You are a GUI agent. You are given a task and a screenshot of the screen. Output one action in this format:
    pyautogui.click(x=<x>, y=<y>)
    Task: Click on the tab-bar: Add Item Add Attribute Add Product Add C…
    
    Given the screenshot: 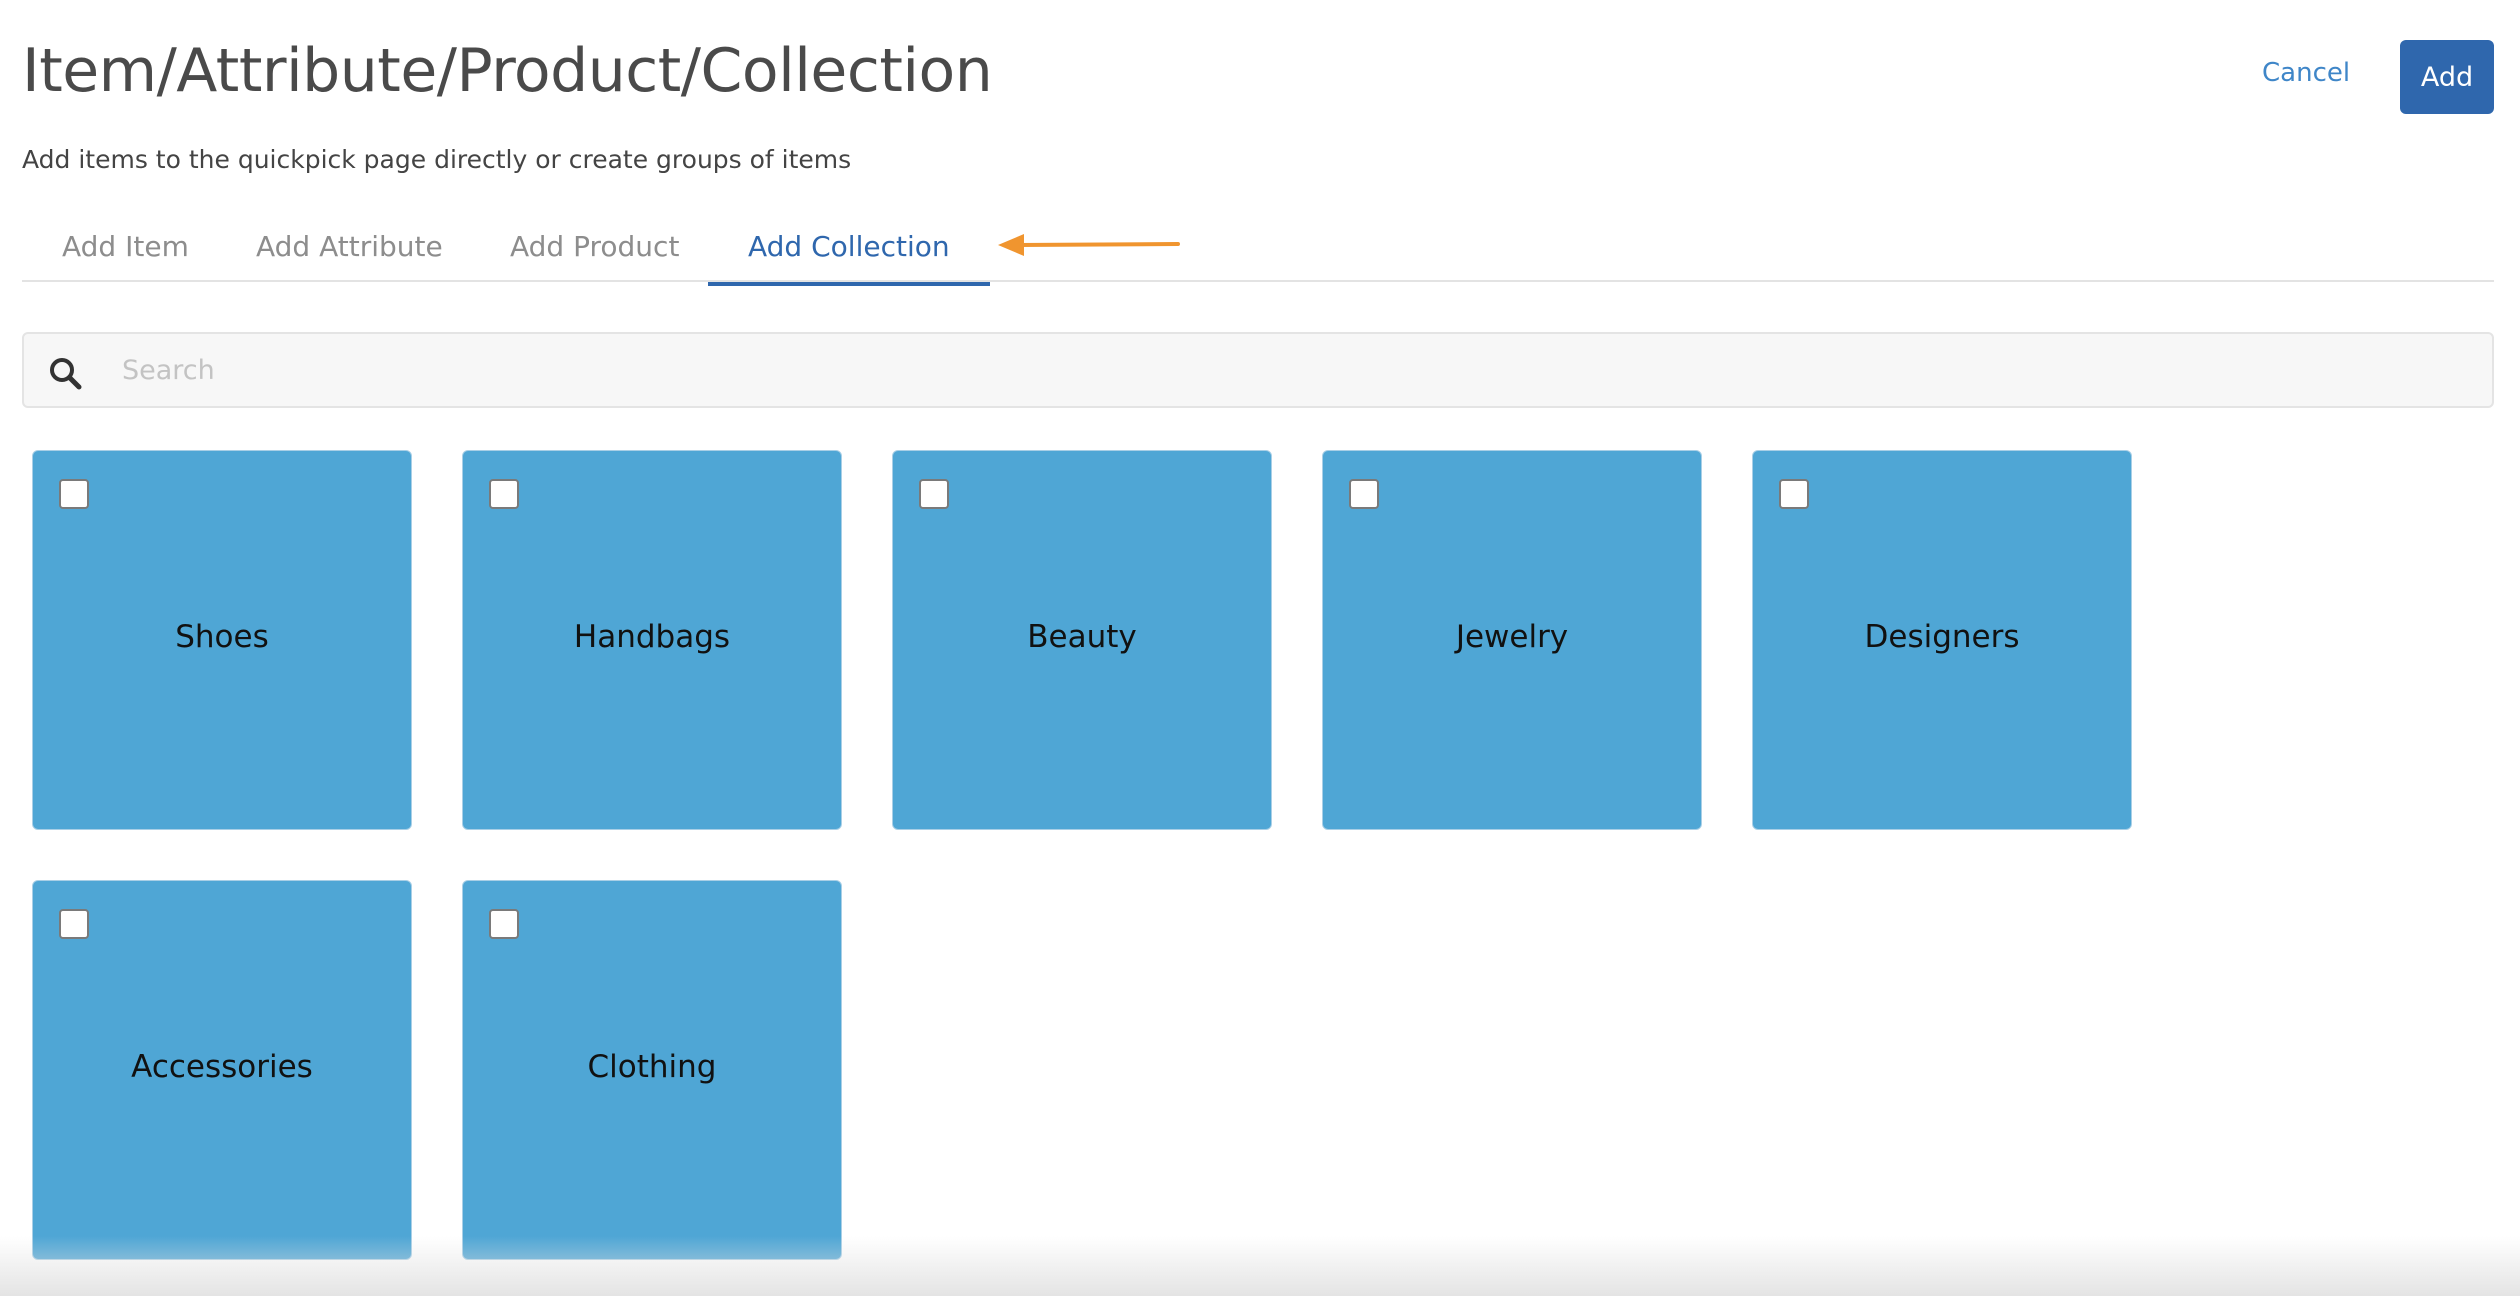 What is the action you would take?
    pyautogui.click(x=1258, y=246)
    